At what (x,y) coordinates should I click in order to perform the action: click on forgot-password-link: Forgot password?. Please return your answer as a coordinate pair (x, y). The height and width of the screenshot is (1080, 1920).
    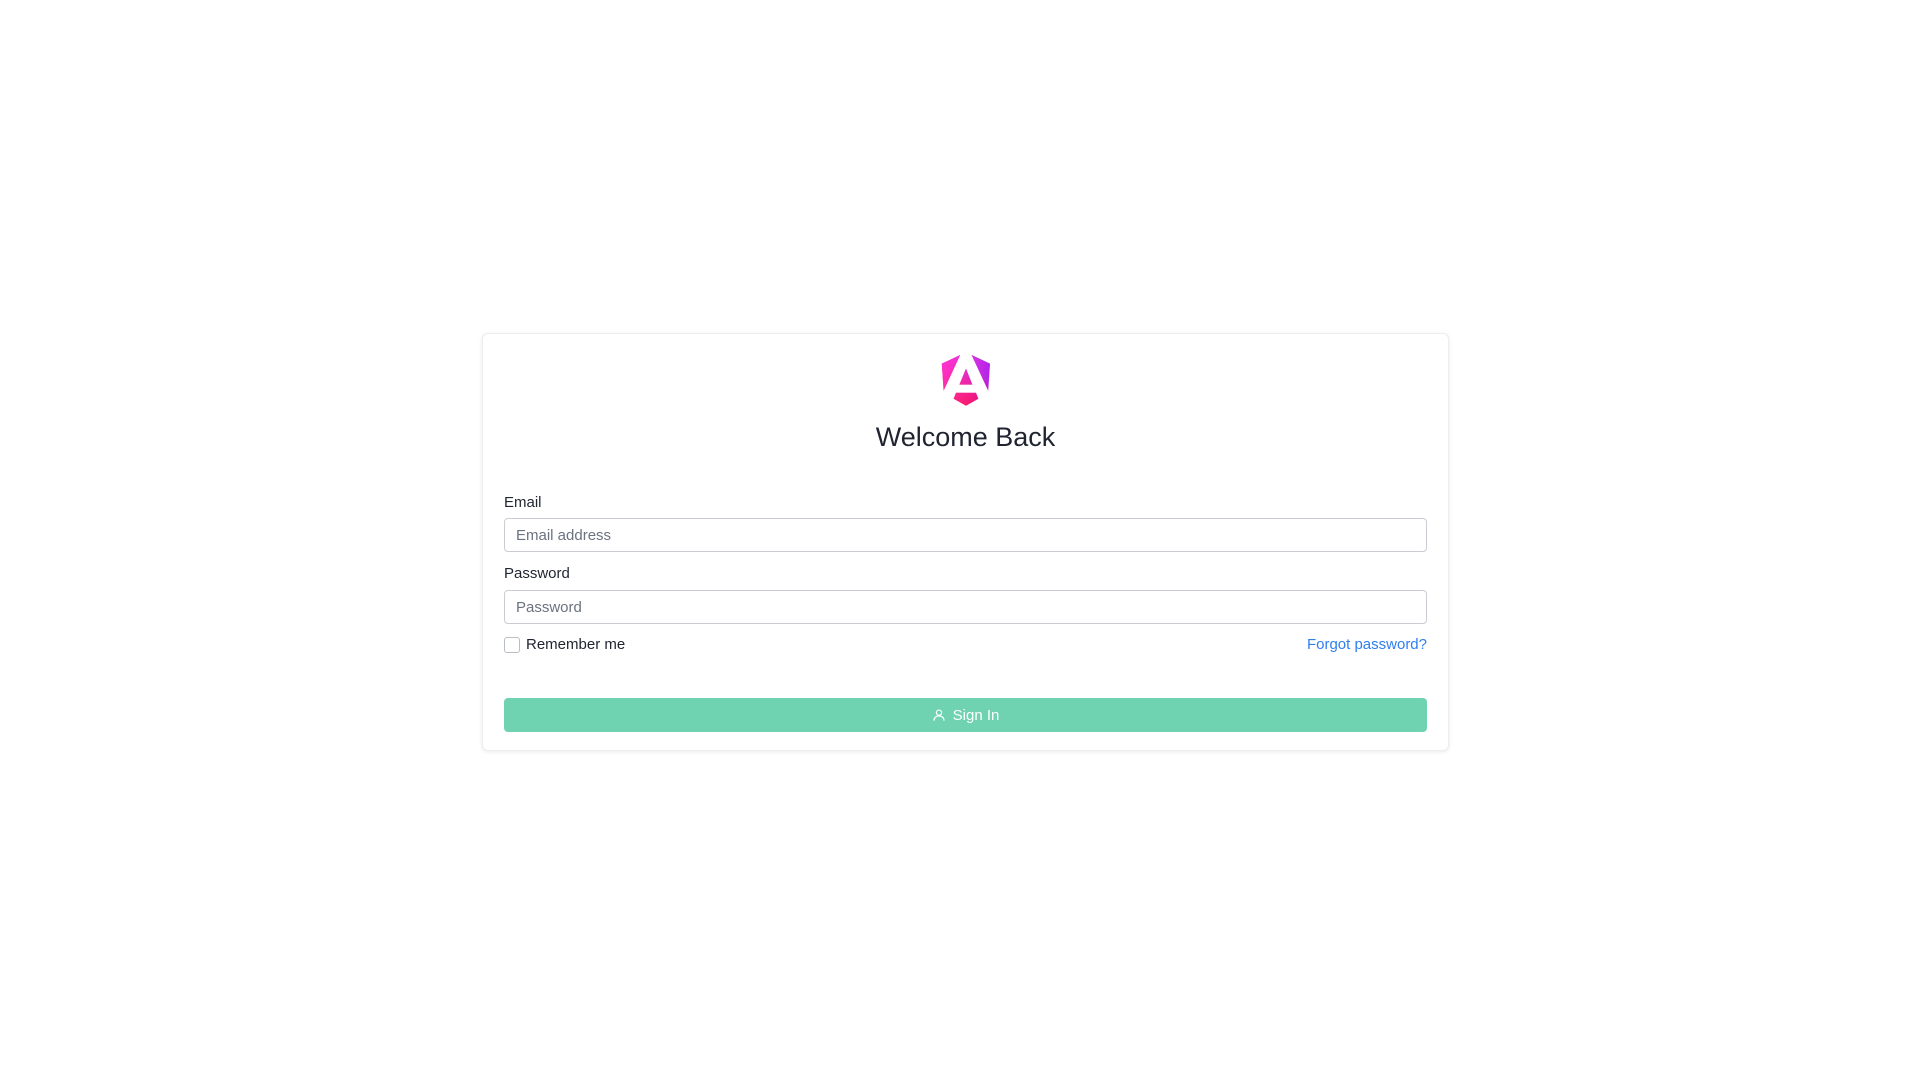
    Looking at the image, I should click on (1367, 644).